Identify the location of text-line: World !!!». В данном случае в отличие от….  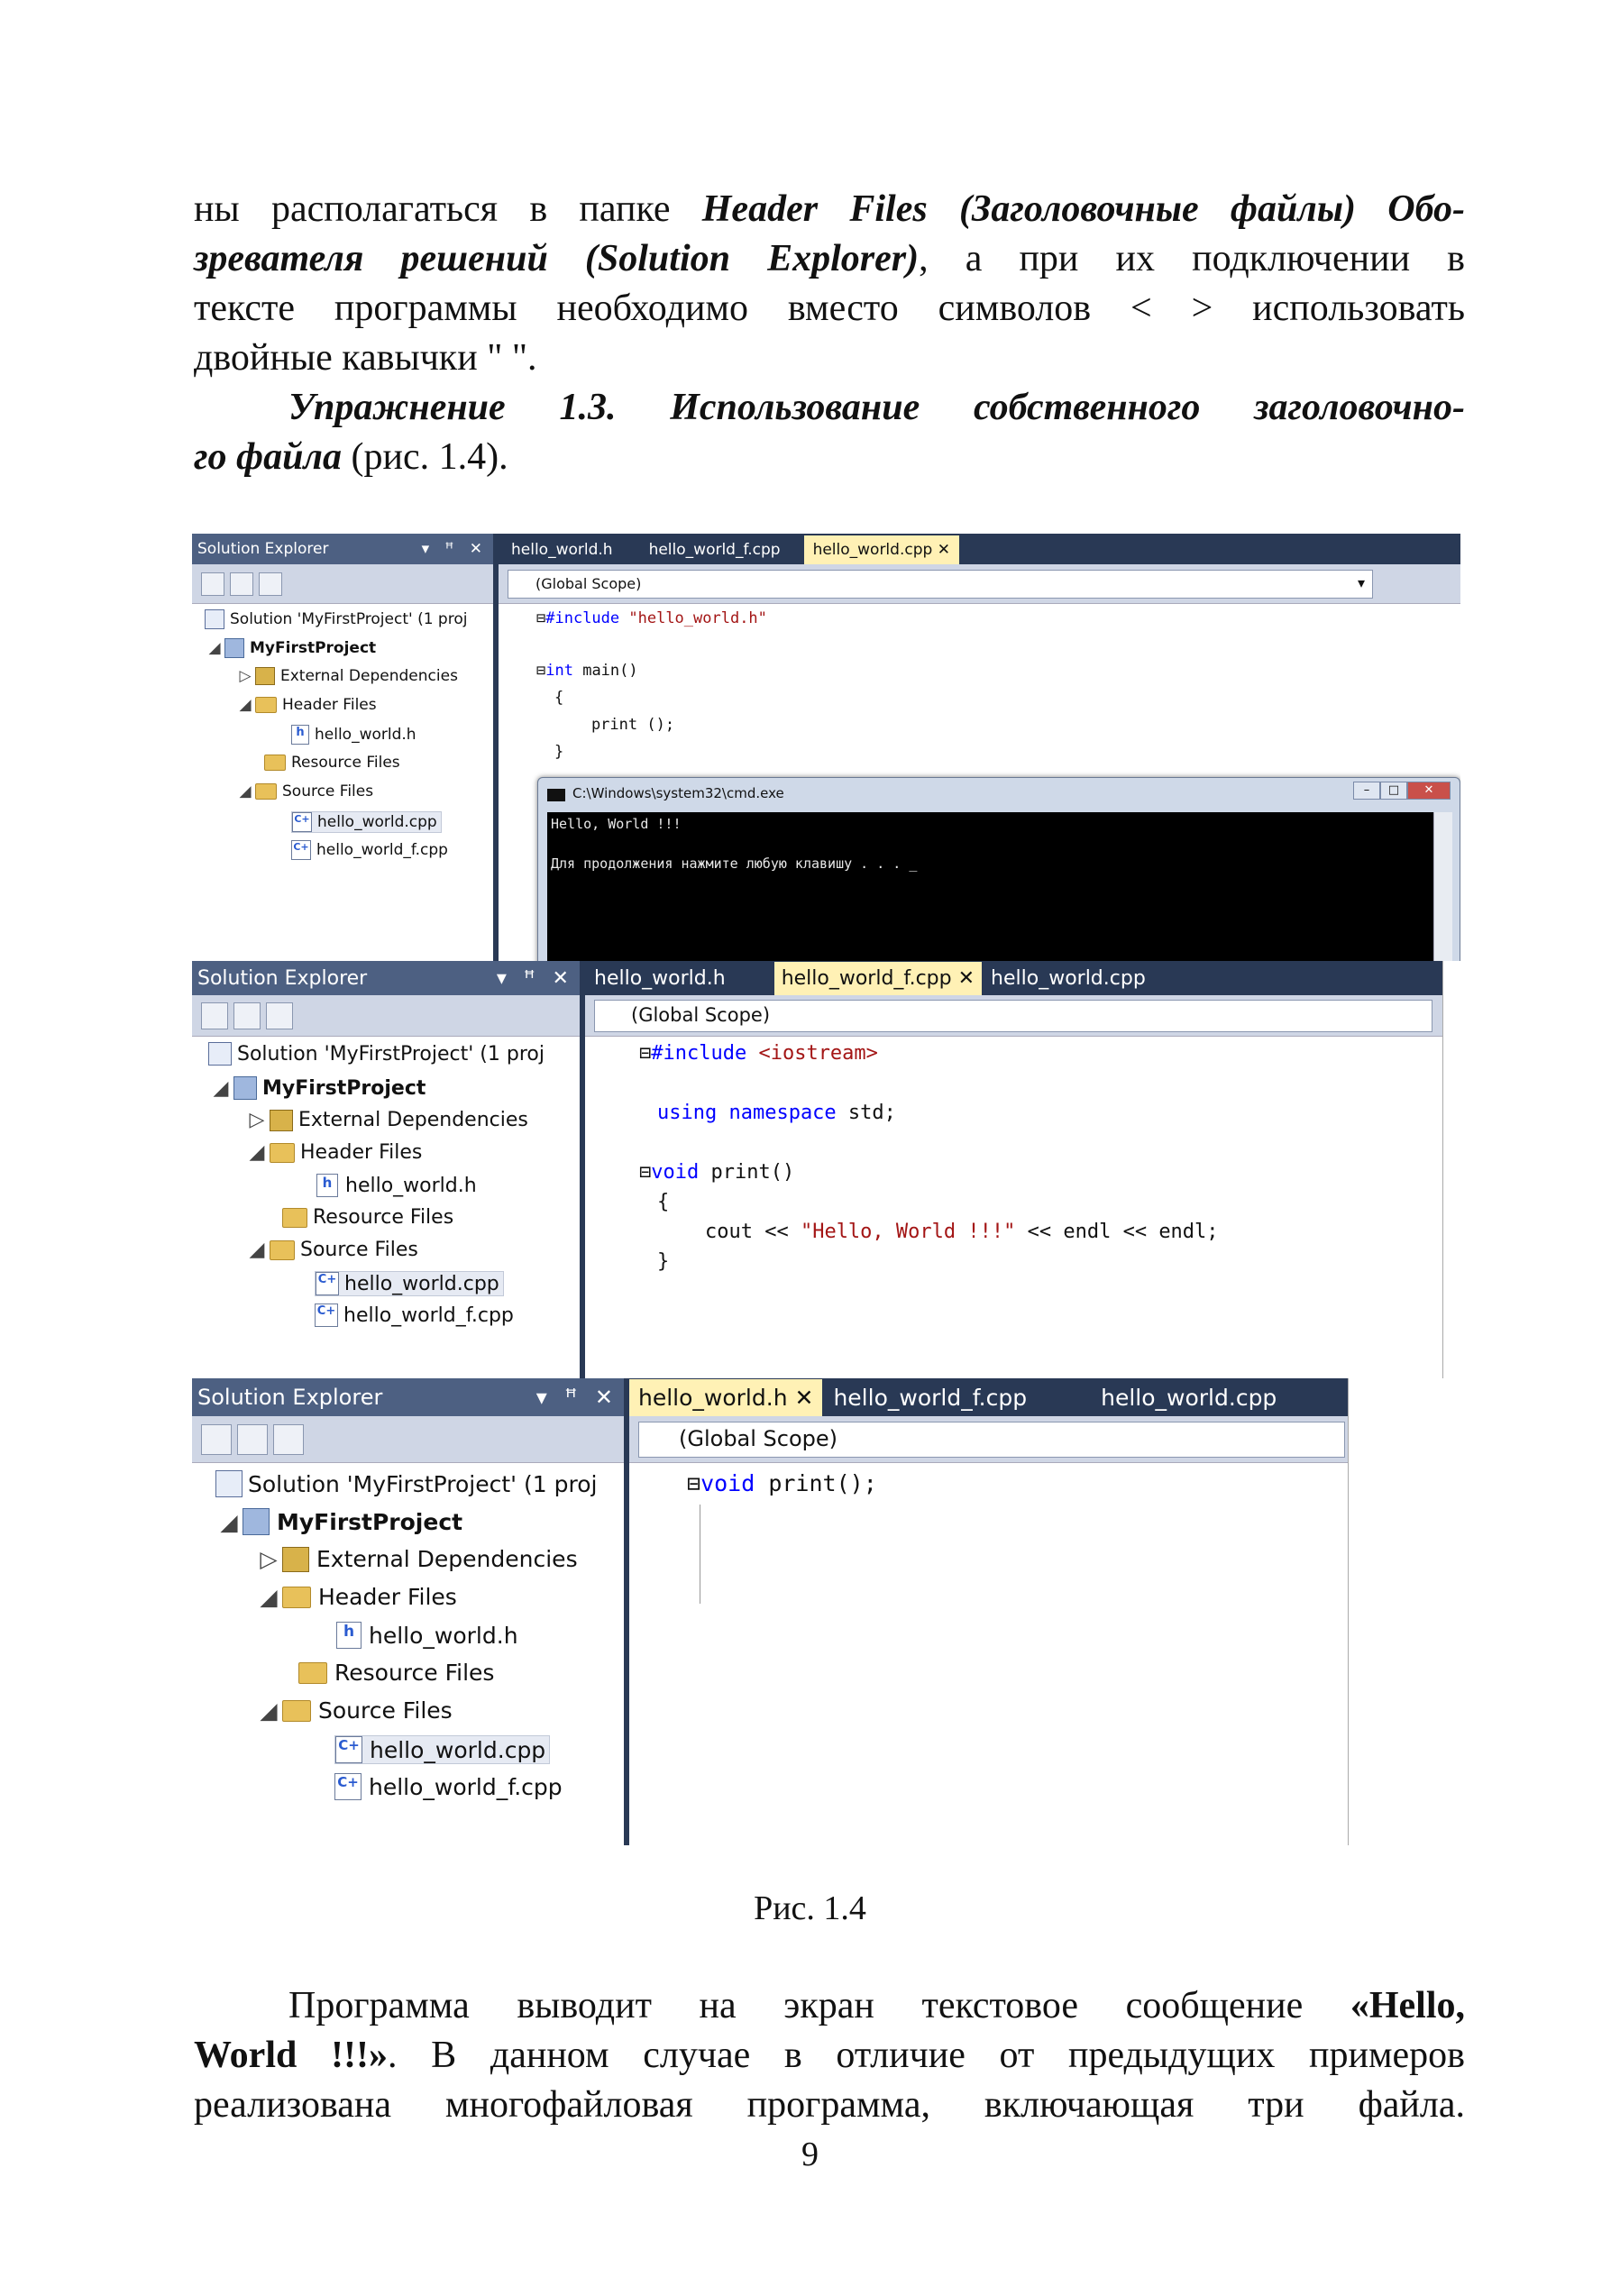
(829, 2056).